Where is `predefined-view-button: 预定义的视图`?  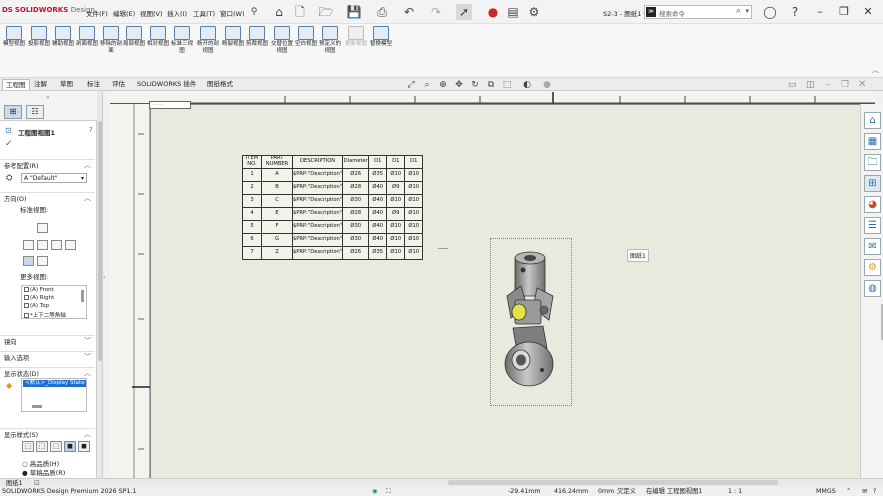 predefined-view-button: 预定义的视图 is located at coordinates (330, 44).